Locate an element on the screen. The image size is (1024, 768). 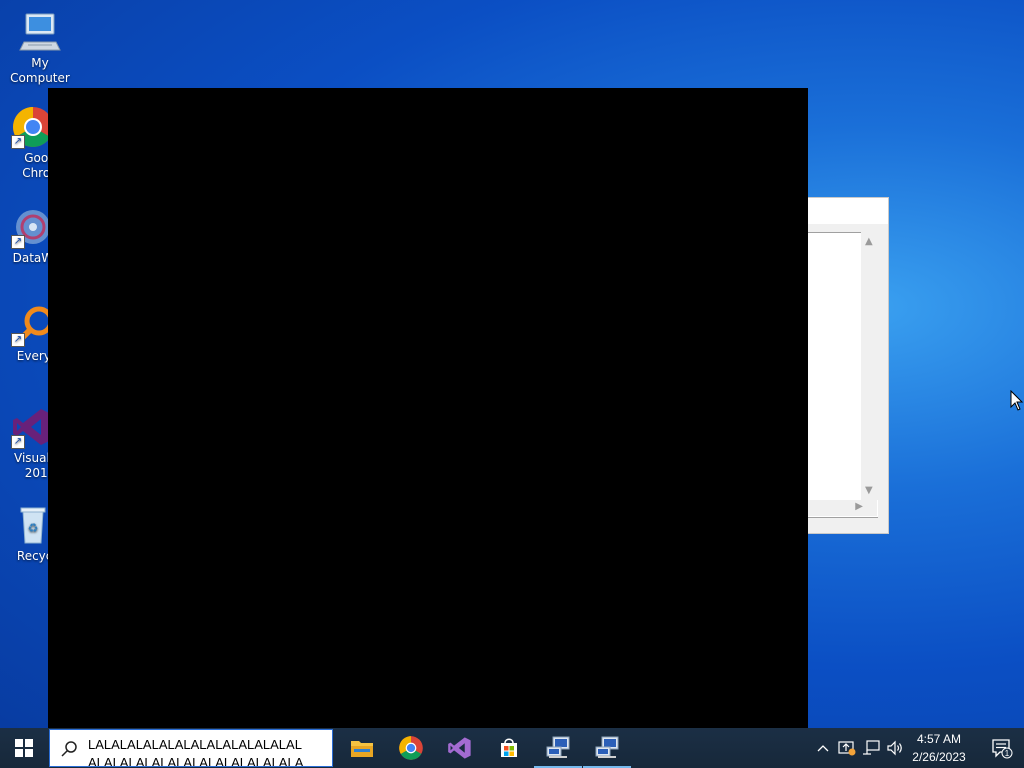
search-input-text-overflow: ALALALALALALALALALALALALALA is located at coordinates (196, 761).